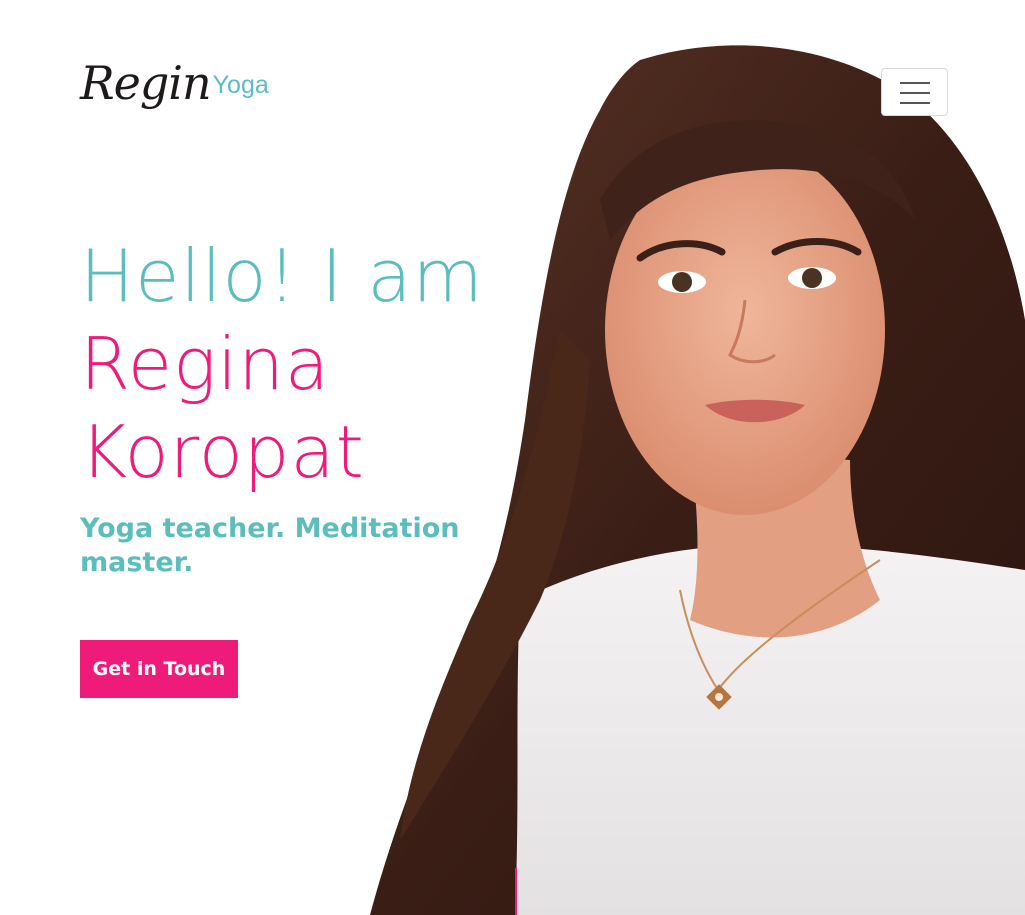 The width and height of the screenshot is (1025, 915). What do you see at coordinates (222, 452) in the screenshot?
I see `headline-last-name: Koropat` at bounding box center [222, 452].